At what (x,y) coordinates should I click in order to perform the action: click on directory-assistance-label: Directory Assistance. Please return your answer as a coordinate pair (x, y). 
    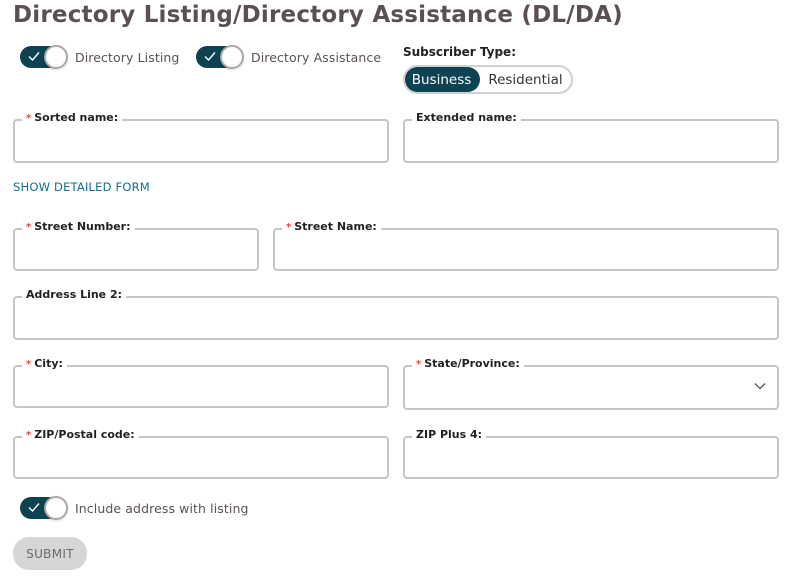
    Looking at the image, I should click on (316, 57).